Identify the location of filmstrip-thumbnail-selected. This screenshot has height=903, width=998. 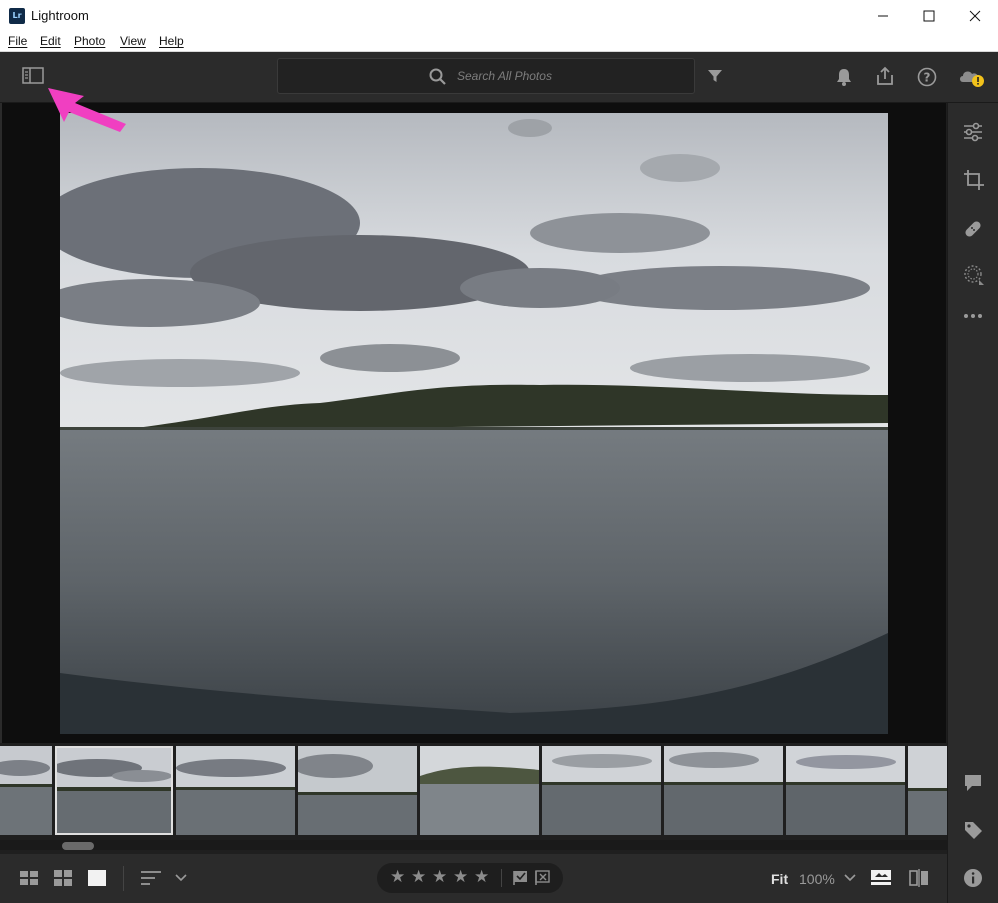
(114, 790).